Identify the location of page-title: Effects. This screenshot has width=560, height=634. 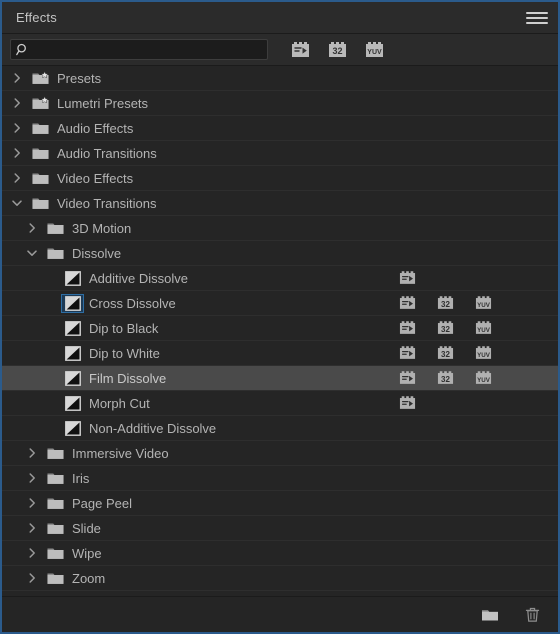
(36, 17).